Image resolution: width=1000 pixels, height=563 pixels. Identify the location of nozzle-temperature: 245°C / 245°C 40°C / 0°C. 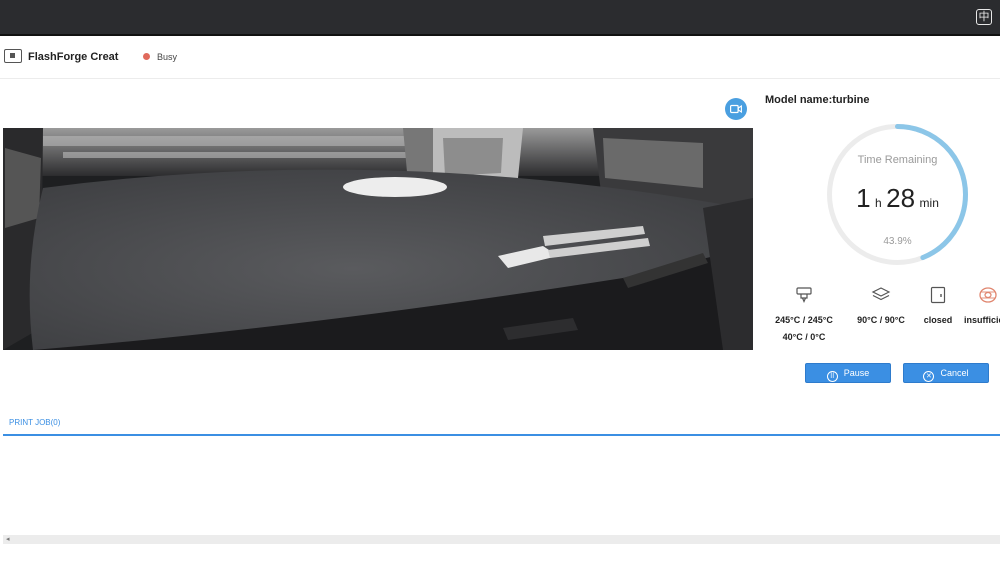
(804, 316).